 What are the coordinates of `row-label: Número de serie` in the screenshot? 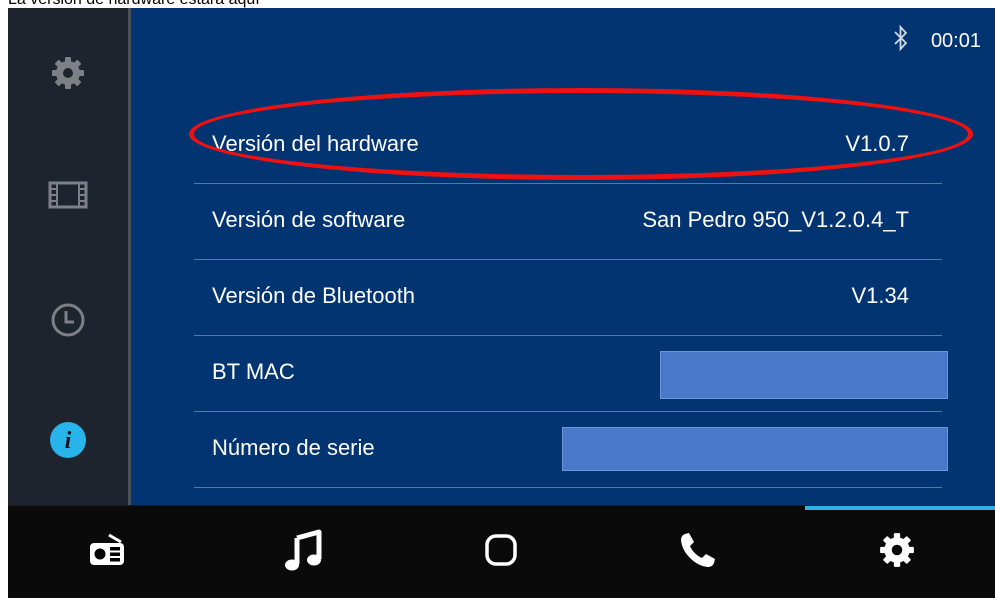 It's located at (293, 447).